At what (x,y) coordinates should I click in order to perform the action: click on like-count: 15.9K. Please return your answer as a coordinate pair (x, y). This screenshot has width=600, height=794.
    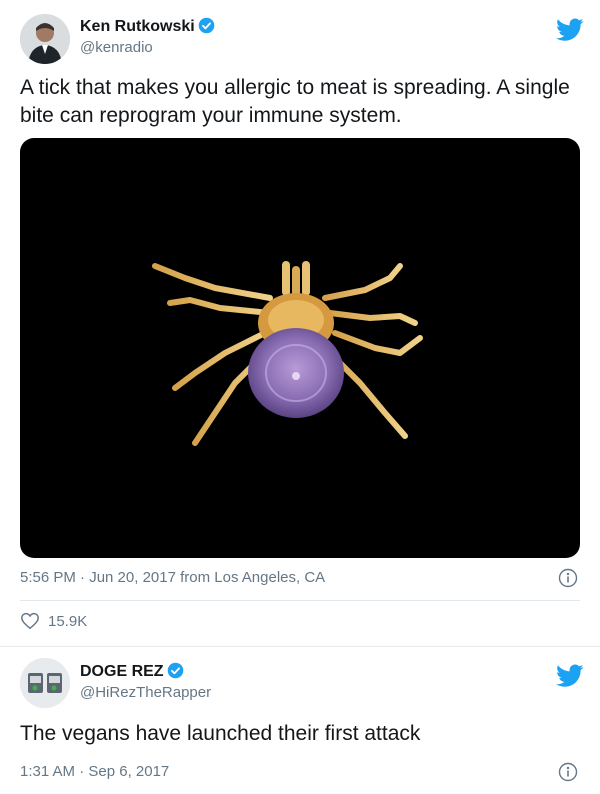
    Looking at the image, I should click on (68, 621).